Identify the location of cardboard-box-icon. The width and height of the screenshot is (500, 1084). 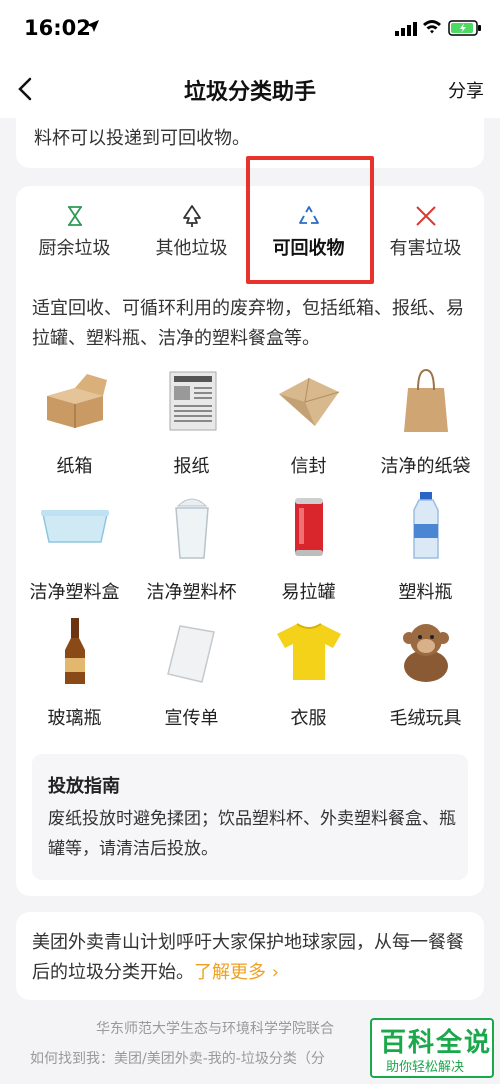
(77, 401).